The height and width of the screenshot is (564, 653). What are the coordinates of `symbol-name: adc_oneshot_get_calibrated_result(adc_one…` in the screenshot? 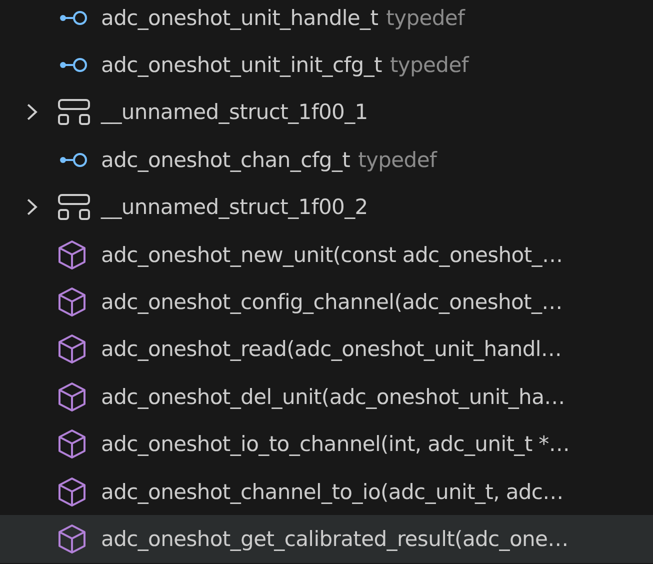 It's located at (334, 538).